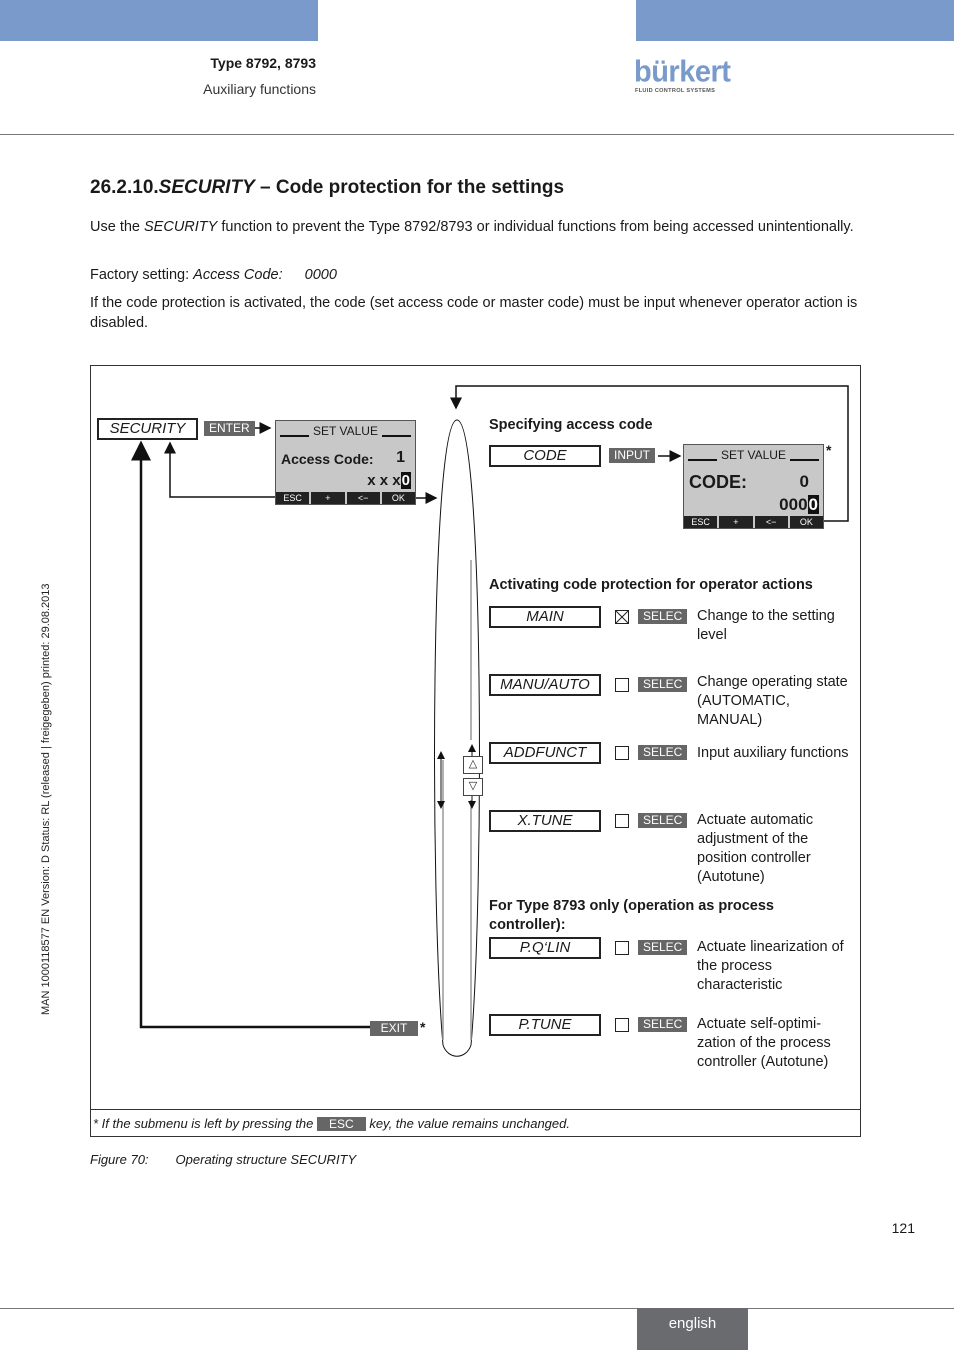  What do you see at coordinates (229, 428) in the screenshot?
I see `enter-key: ENTER` at bounding box center [229, 428].